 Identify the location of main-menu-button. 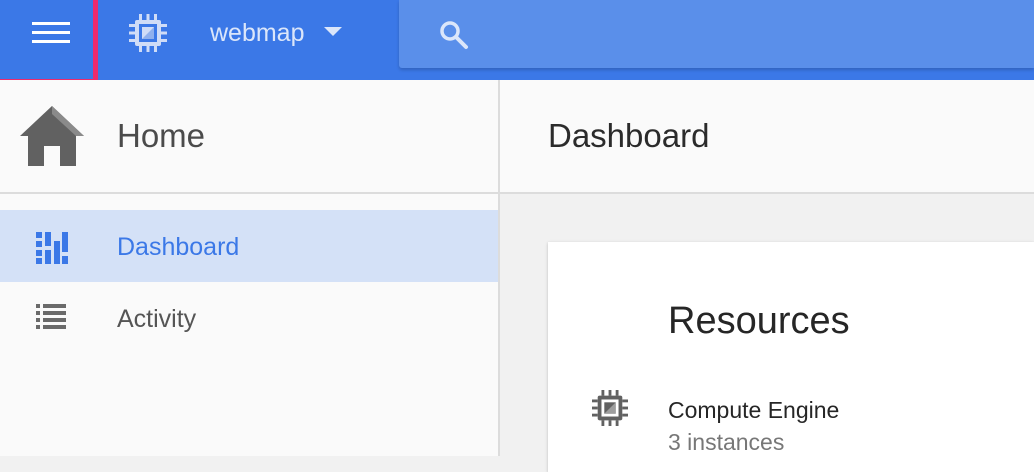
(49, 42).